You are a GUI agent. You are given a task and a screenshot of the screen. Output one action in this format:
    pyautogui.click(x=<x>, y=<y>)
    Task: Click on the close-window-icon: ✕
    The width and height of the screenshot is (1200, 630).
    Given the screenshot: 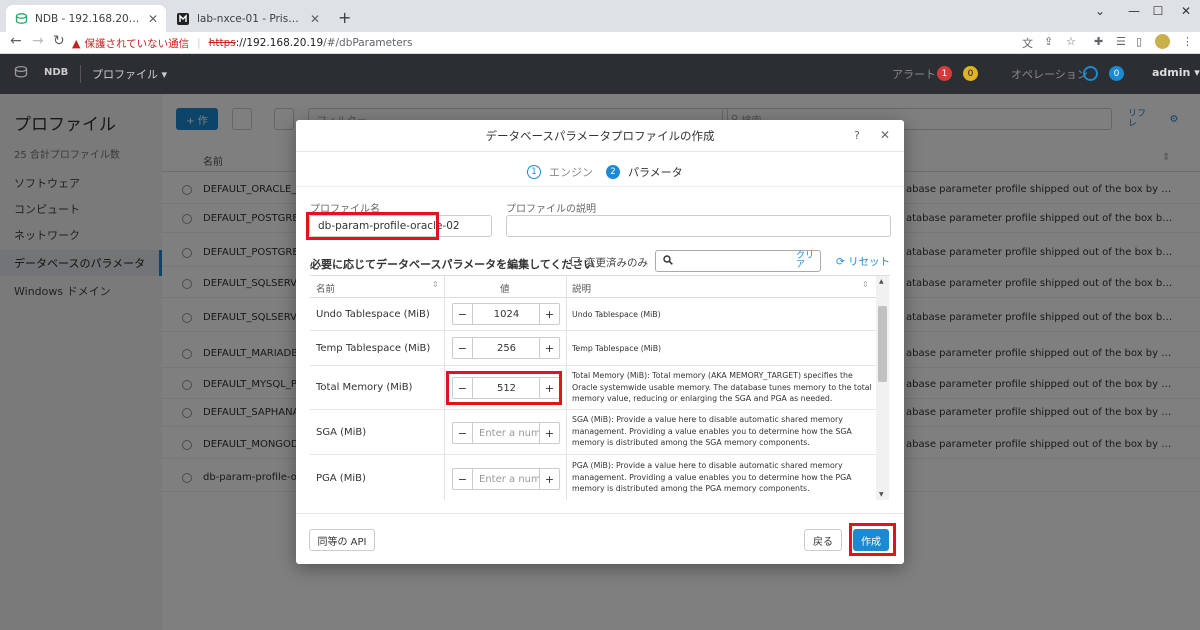 What is the action you would take?
    pyautogui.click(x=1184, y=11)
    